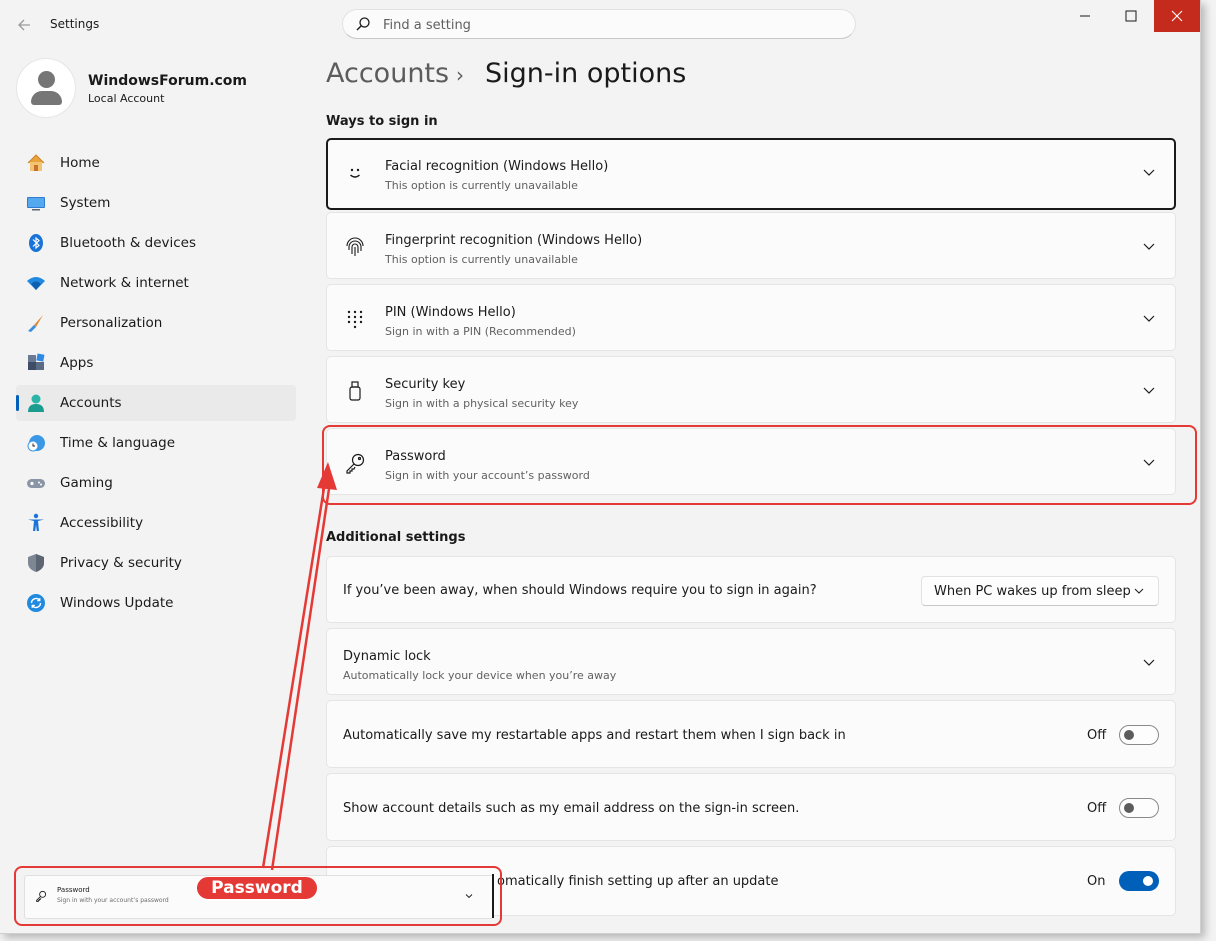  What do you see at coordinates (257, 888) in the screenshot?
I see `password-callout-label: Password` at bounding box center [257, 888].